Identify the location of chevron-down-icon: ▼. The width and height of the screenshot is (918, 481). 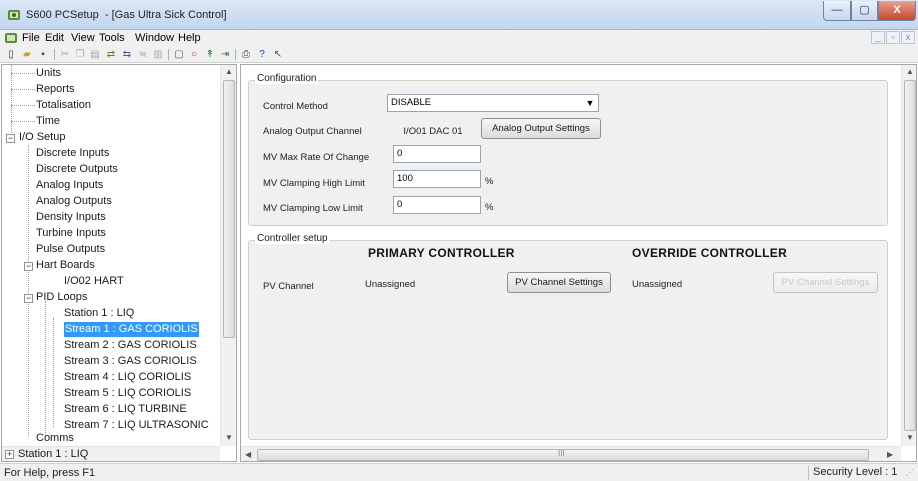
(590, 103).